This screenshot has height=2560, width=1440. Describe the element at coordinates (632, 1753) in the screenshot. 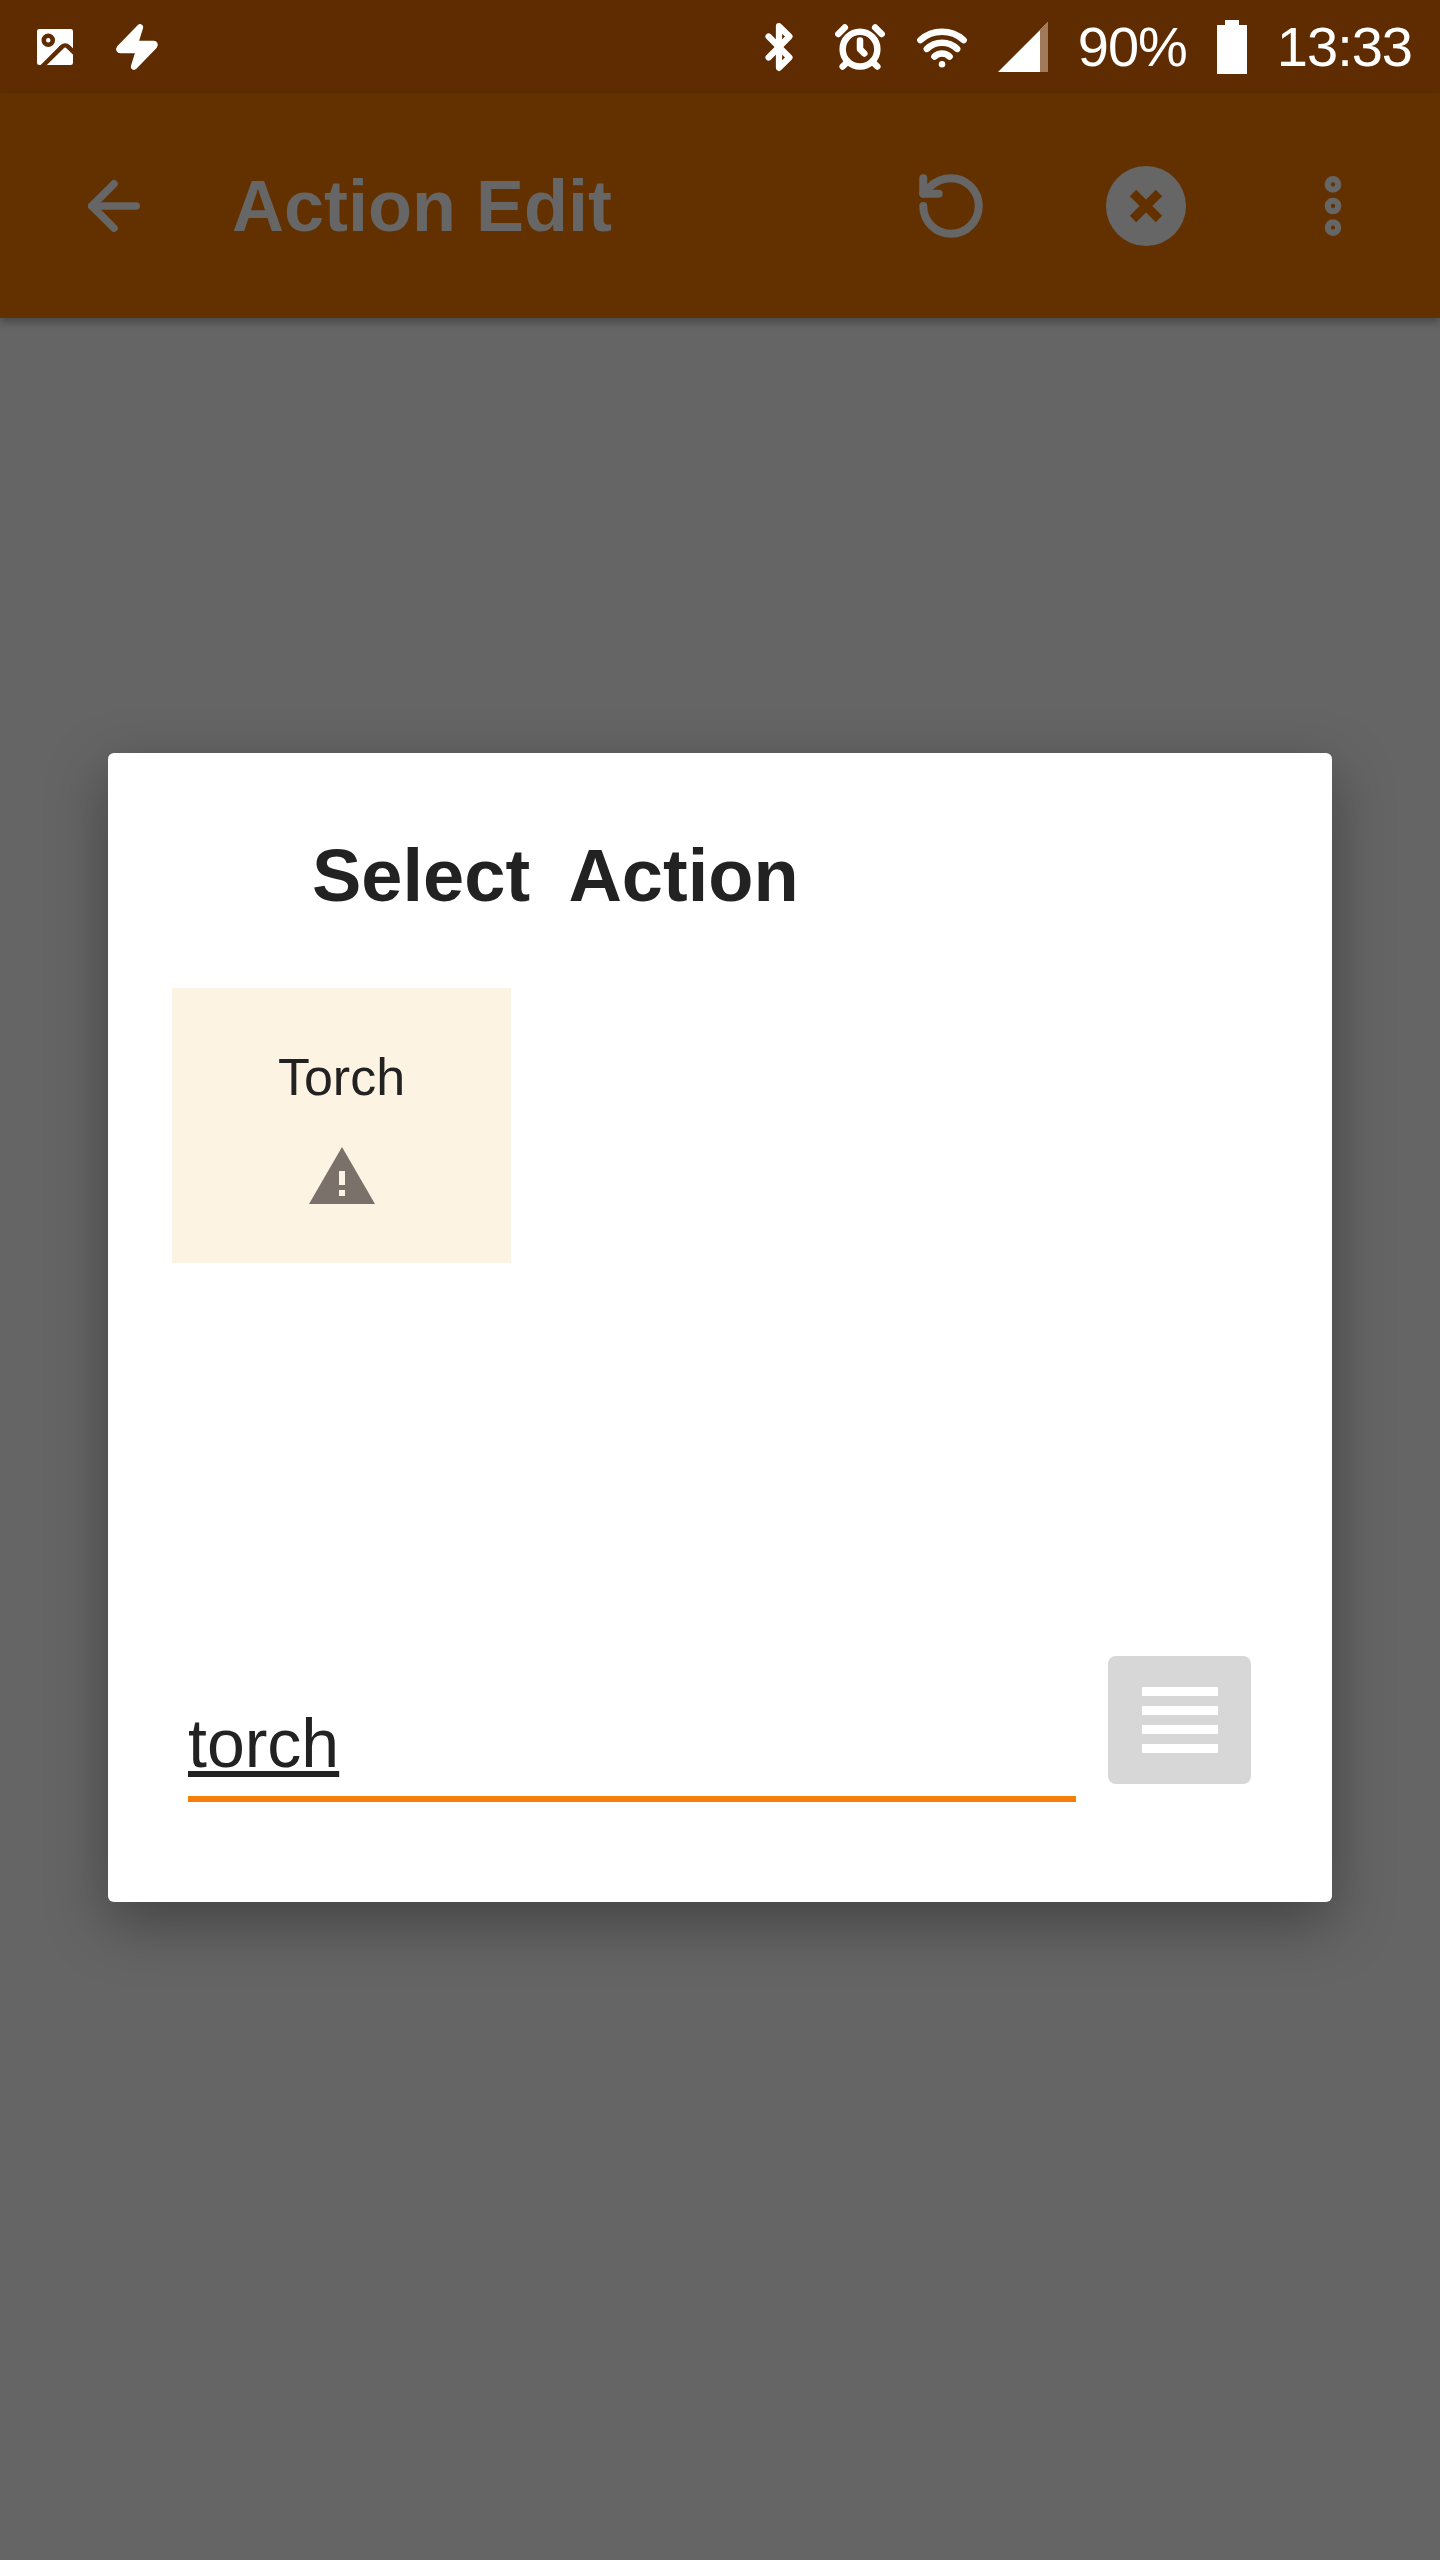

I see `search-field: torch` at that location.